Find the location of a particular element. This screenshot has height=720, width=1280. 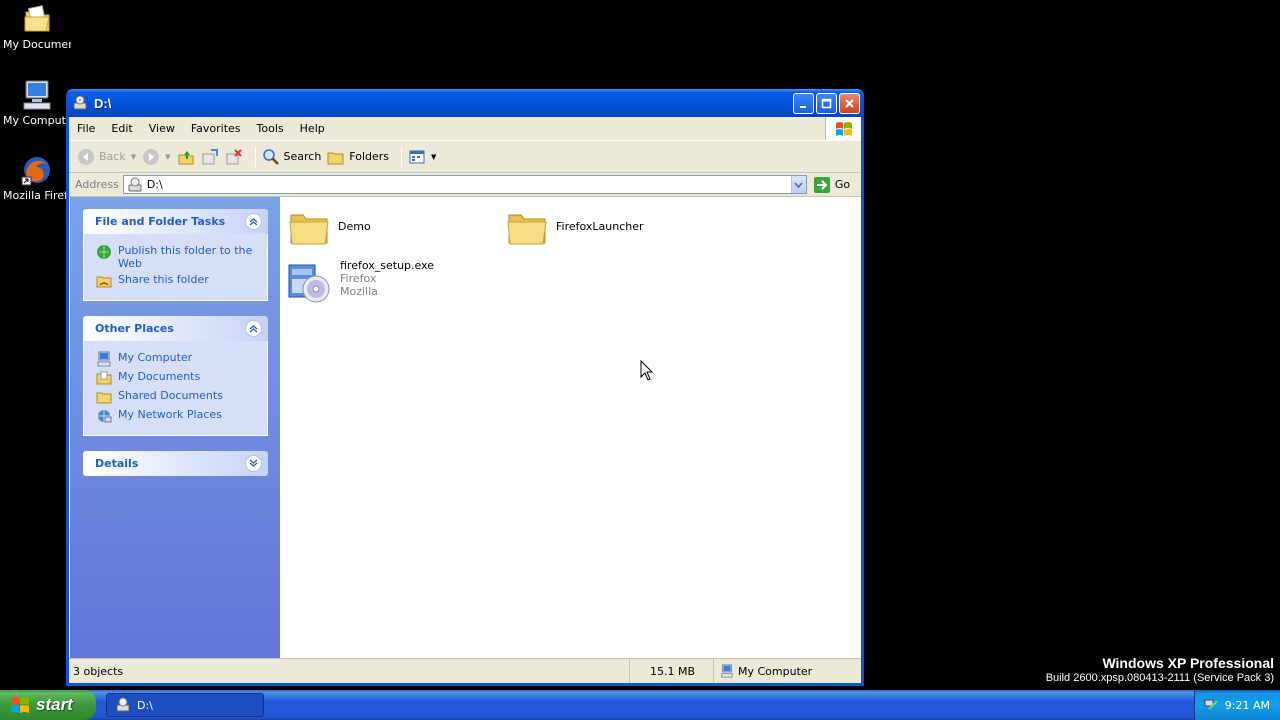

place-my-network-places: My Network Places is located at coordinates (177, 416).